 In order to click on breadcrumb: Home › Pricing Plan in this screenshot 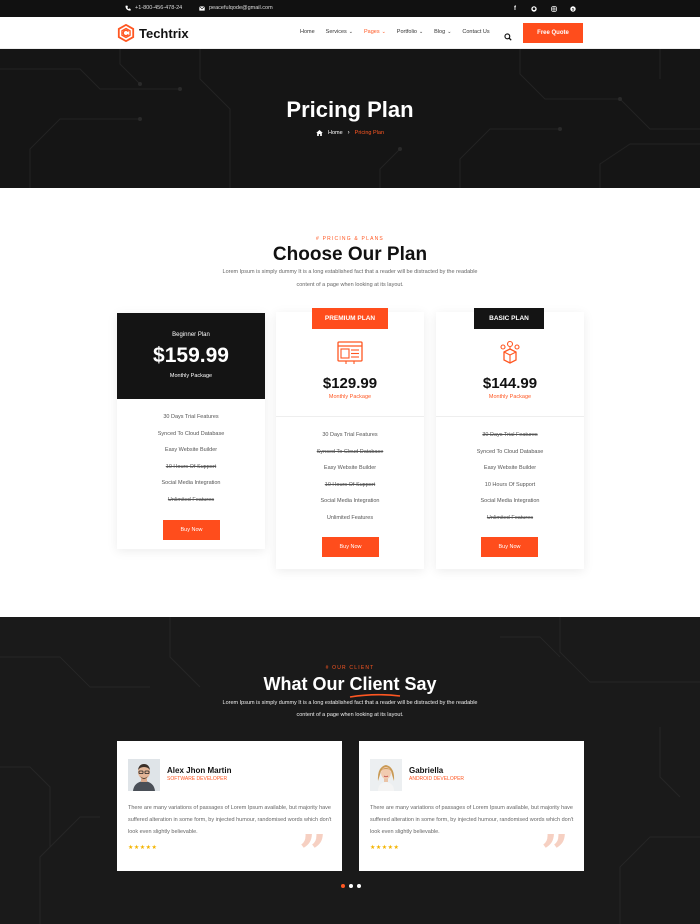, I will do `click(350, 133)`.